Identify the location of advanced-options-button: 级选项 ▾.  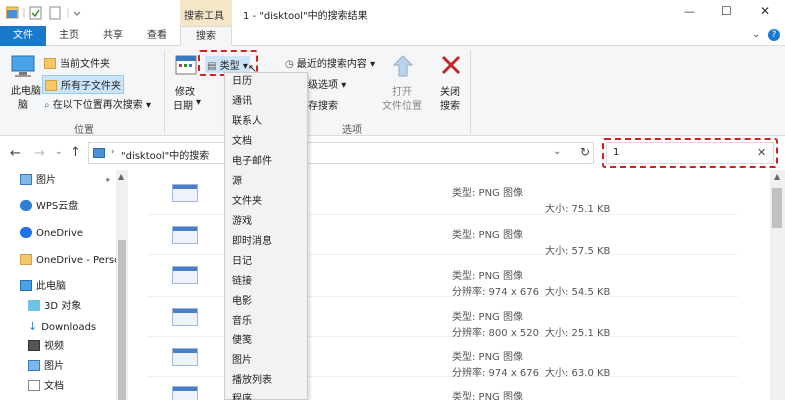
(327, 83).